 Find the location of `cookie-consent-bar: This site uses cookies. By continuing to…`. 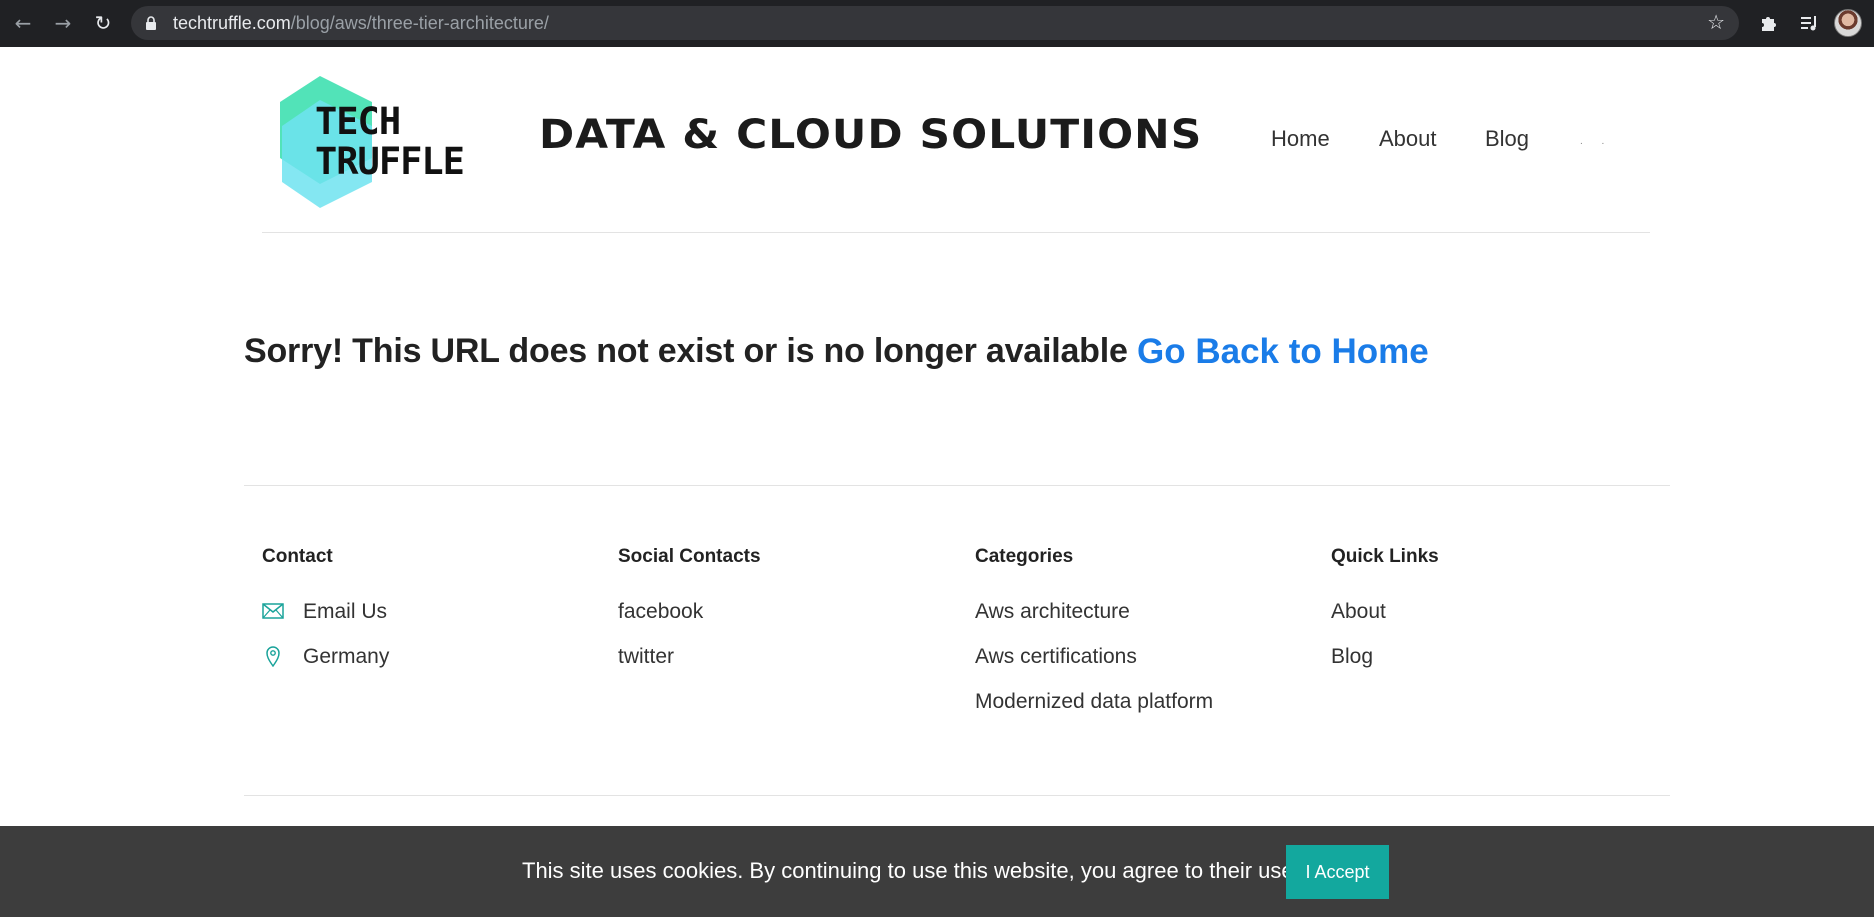

cookie-consent-bar: This site uses cookies. By continuing to… is located at coordinates (937, 871).